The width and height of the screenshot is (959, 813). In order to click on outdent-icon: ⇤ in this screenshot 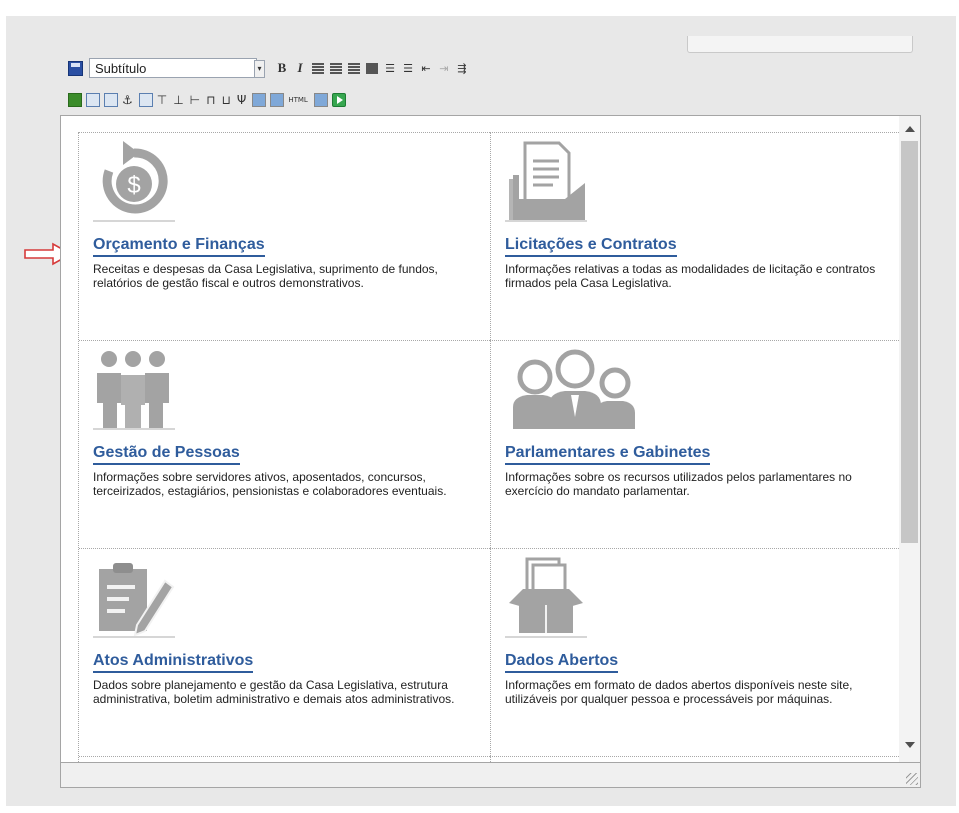, I will do `click(426, 68)`.